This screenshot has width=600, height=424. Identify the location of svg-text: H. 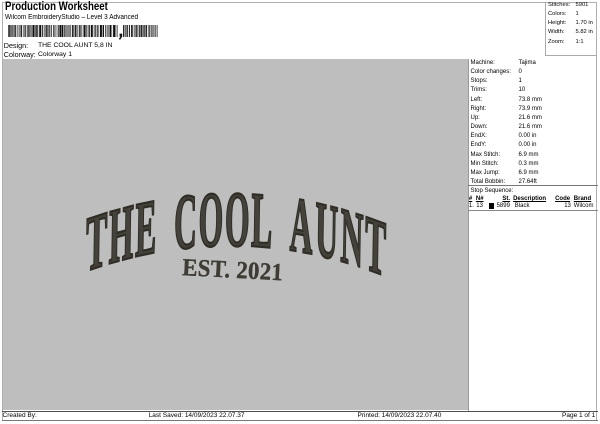
(121, 234).